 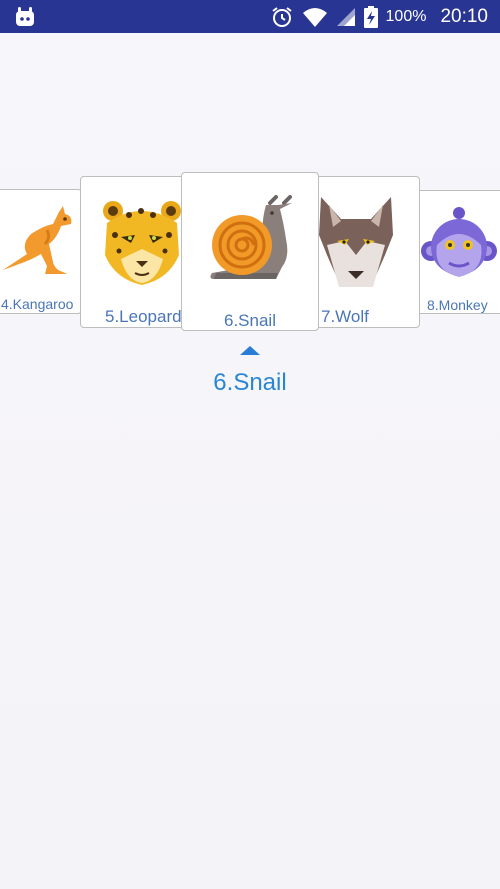 I want to click on wifi-icon, so click(x=314, y=17).